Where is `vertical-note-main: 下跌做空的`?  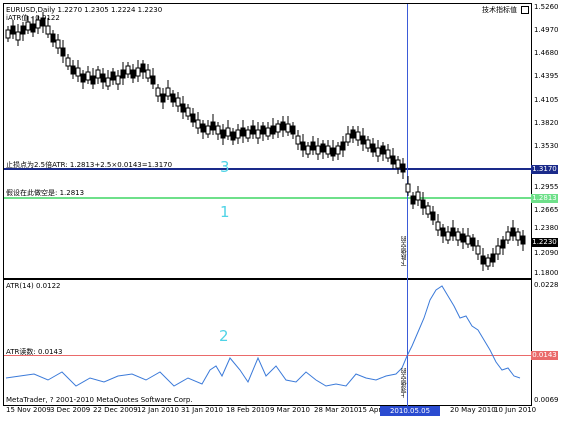
vertical-note-main: 下跌做空的 is located at coordinates (404, 251).